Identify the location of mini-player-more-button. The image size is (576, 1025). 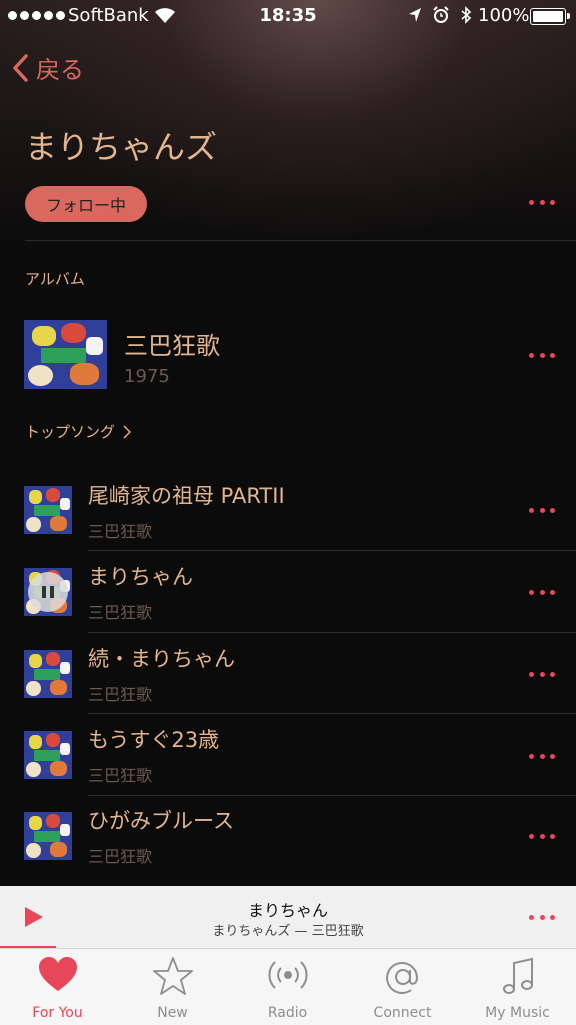
(542, 917).